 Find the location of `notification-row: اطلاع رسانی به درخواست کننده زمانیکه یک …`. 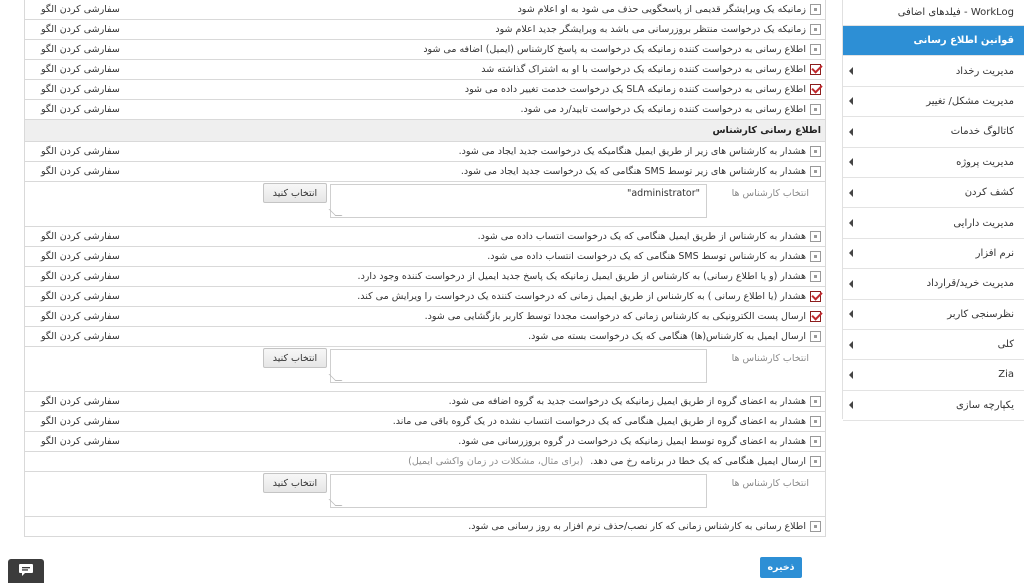

notification-row: اطلاع رسانی به درخواست کننده زمانیکه یک … is located at coordinates (425, 70).